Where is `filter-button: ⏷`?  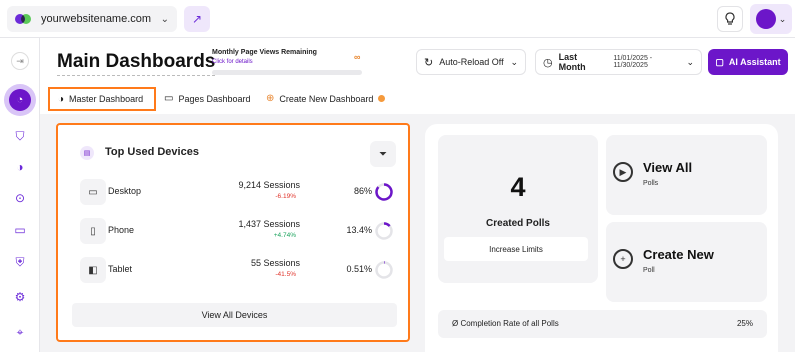 filter-button: ⏷ is located at coordinates (383, 154).